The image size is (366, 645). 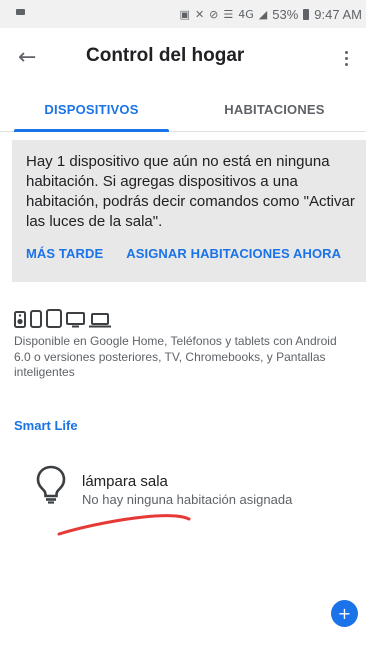 I want to click on device-types-row, so click(x=62, y=316).